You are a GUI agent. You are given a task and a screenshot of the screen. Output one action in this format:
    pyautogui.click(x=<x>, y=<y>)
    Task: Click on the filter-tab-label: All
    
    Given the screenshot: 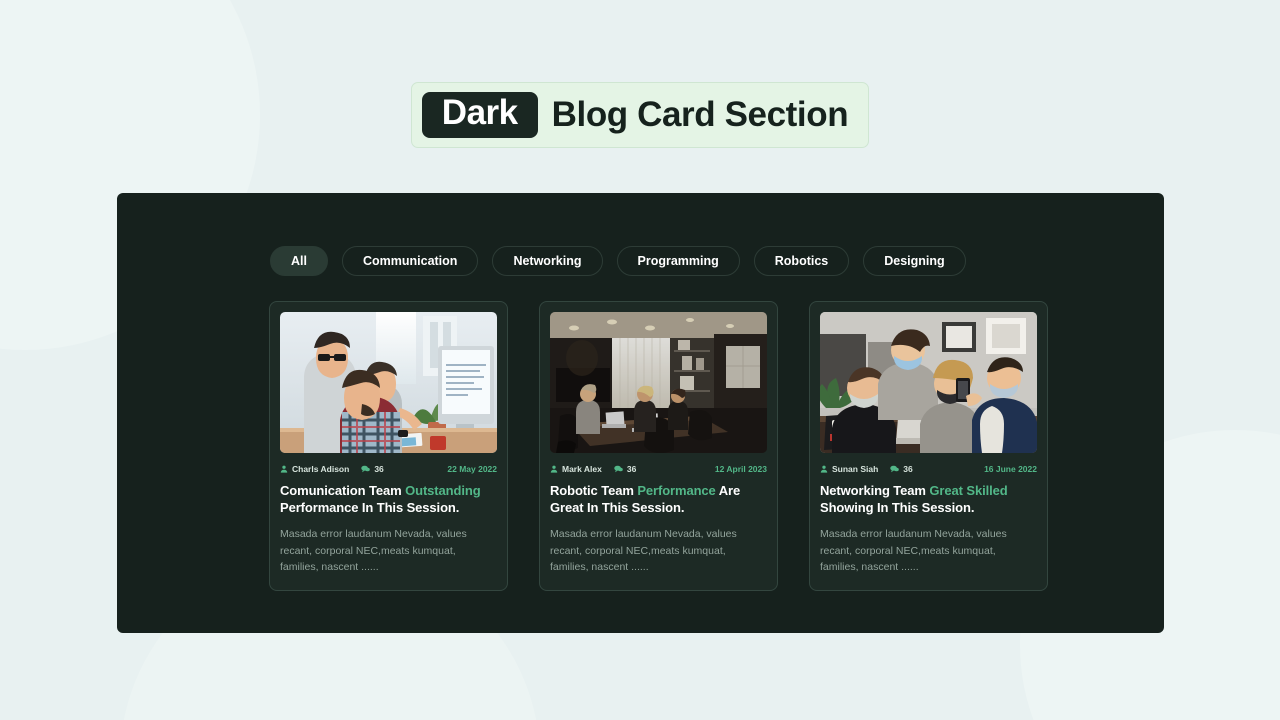 What is the action you would take?
    pyautogui.click(x=299, y=261)
    